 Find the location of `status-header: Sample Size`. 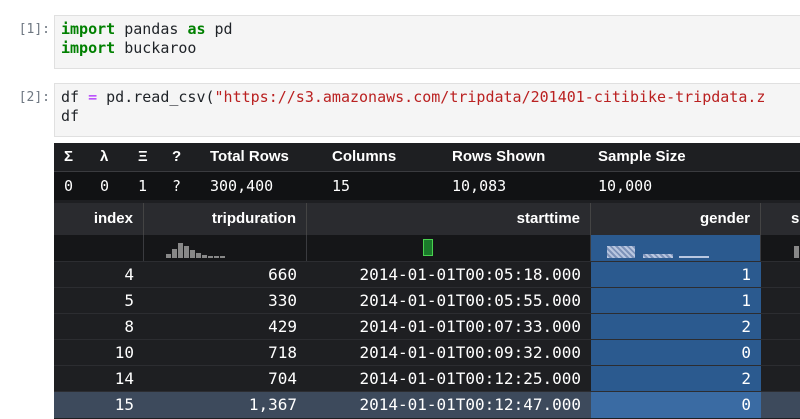

status-header: Sample Size is located at coordinates (642, 156).